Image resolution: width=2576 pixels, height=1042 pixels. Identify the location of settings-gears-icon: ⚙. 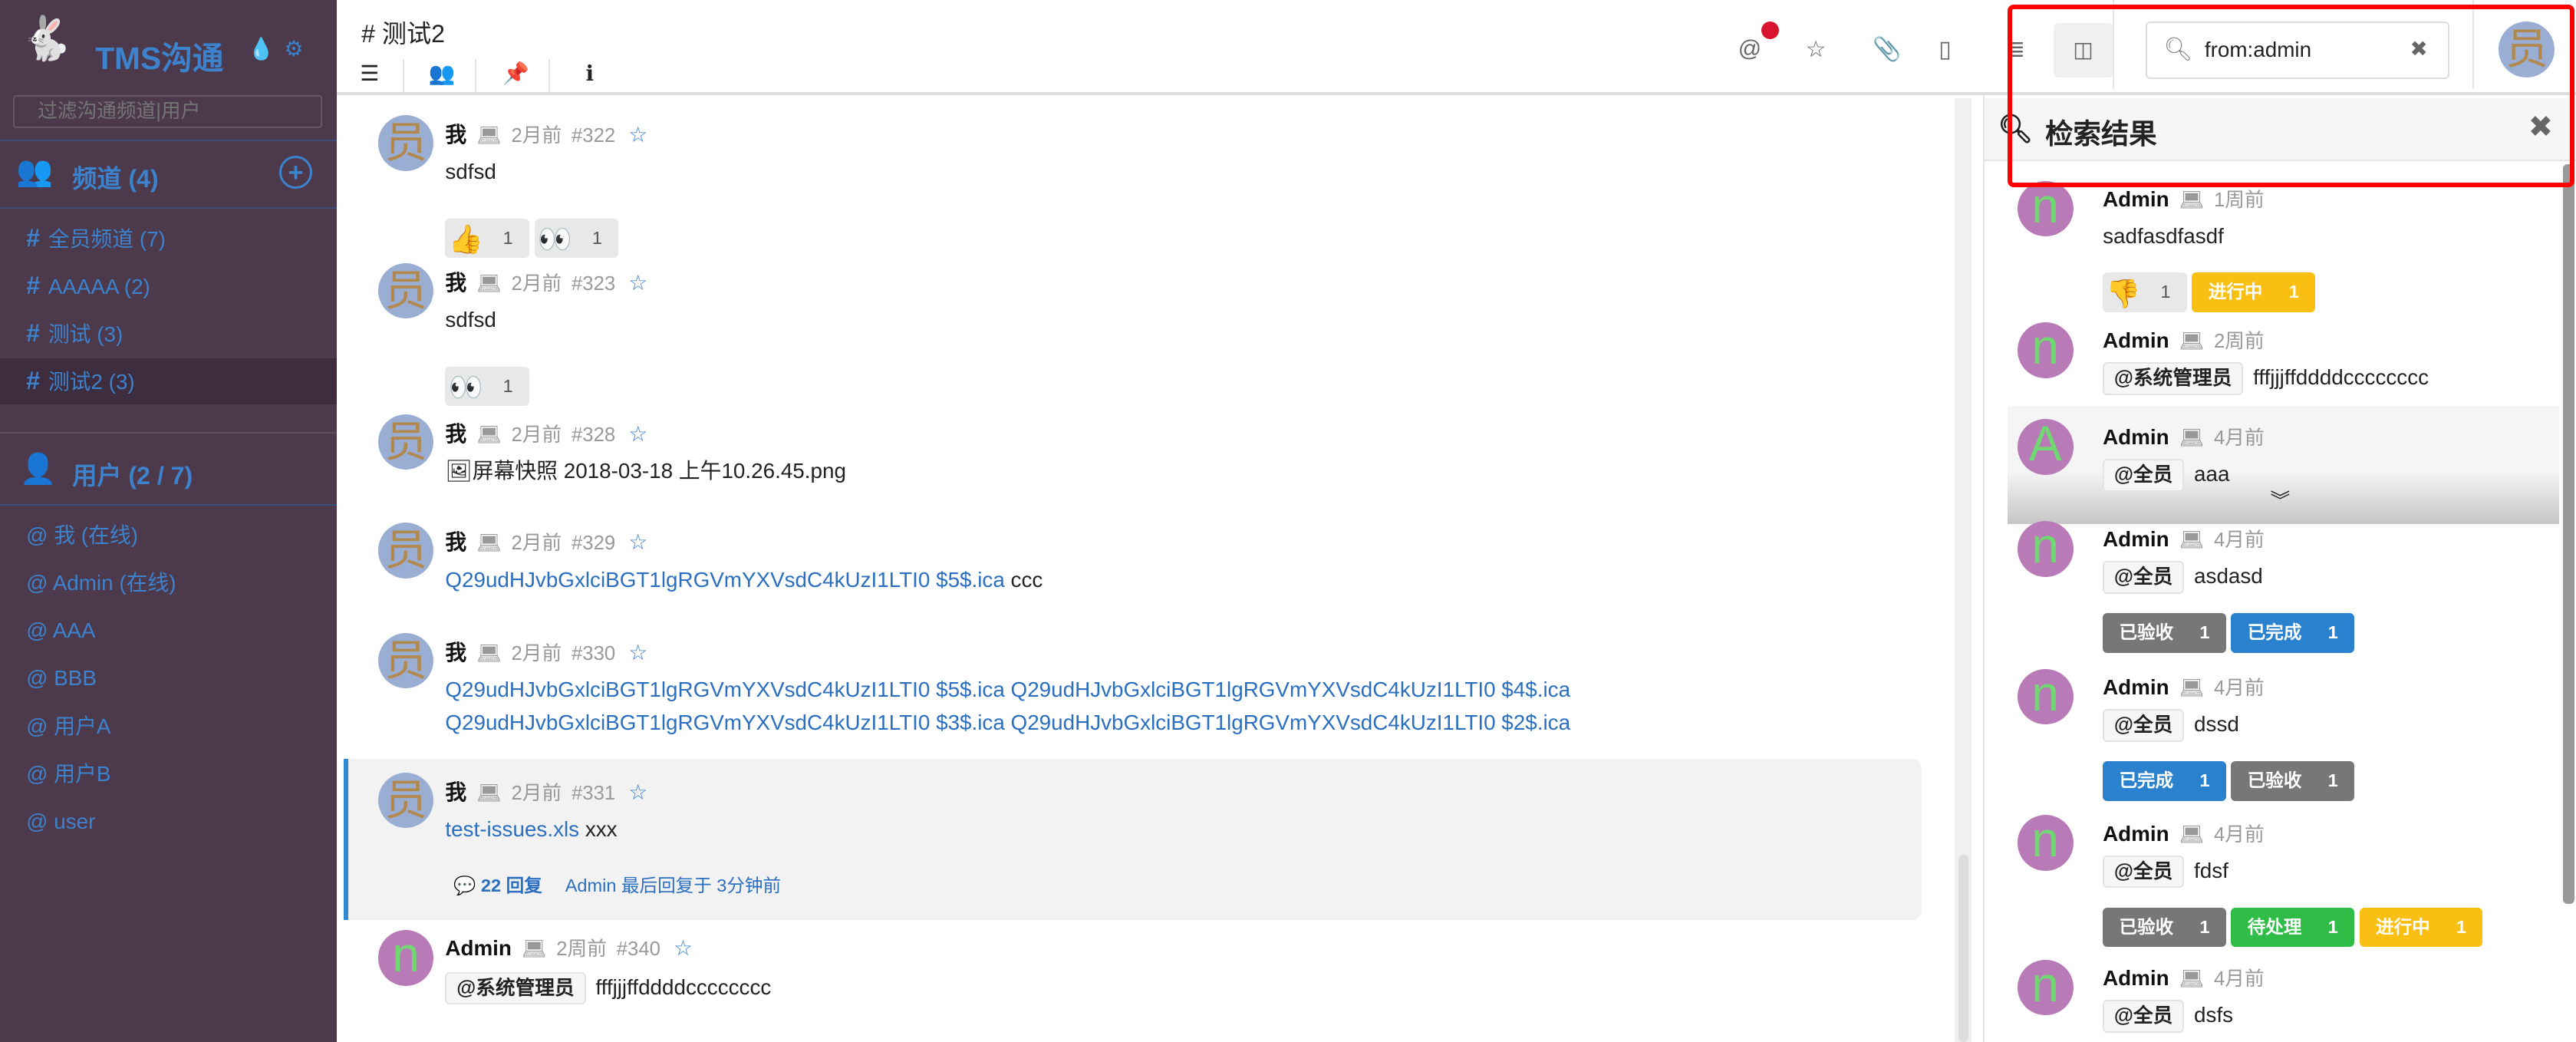
(293, 48).